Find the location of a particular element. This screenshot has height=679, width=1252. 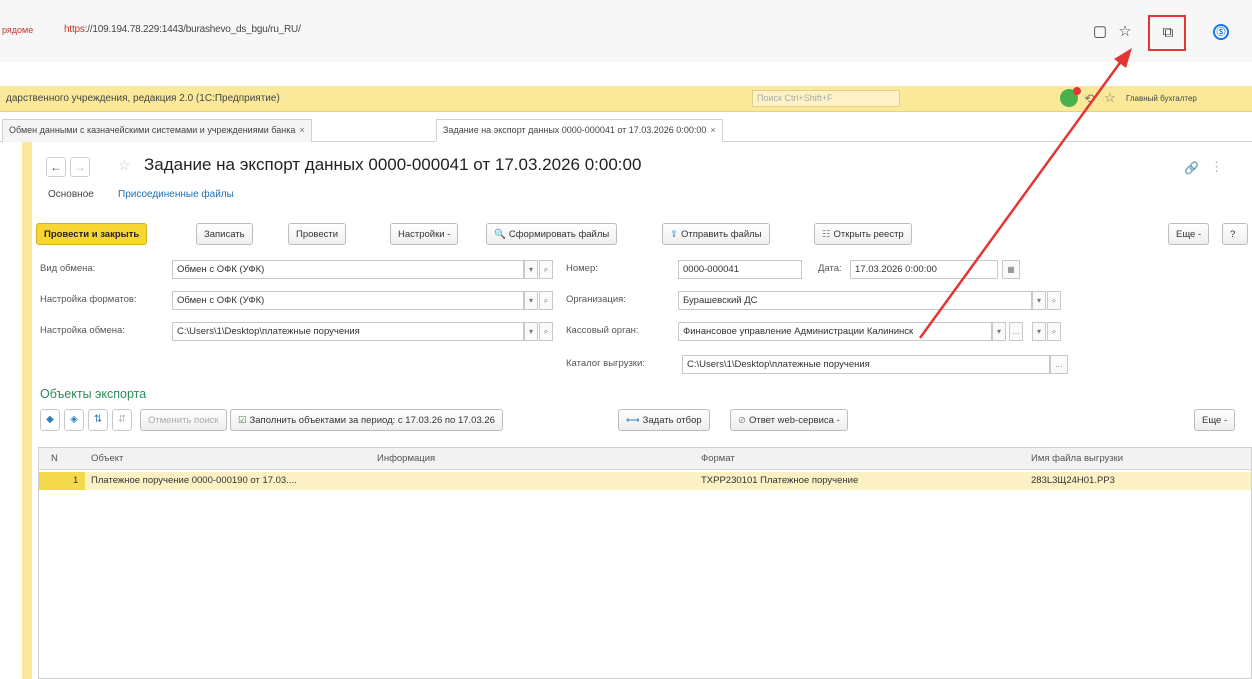

global-search-input: Поиск Ctrl+Shift+F is located at coordinates (826, 98).